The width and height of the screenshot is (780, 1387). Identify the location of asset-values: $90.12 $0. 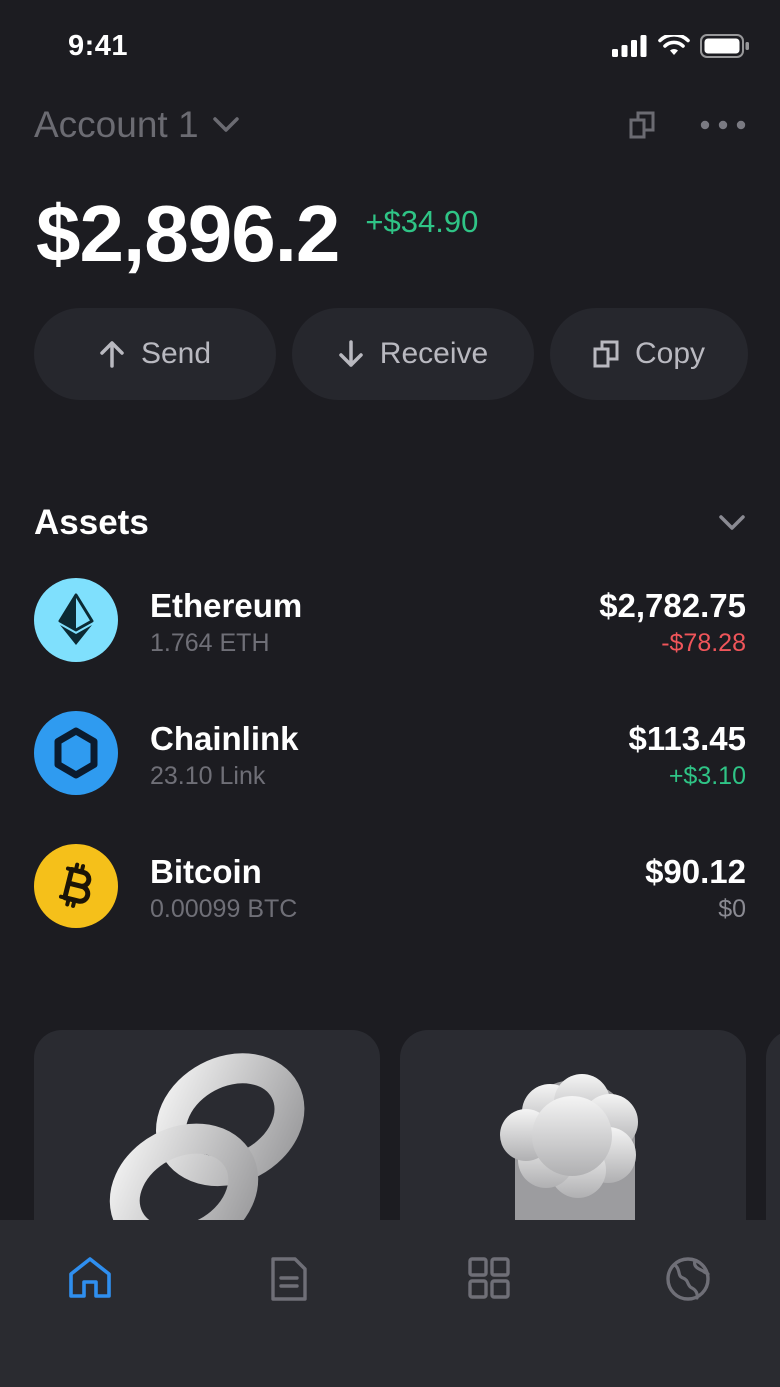
(695, 885).